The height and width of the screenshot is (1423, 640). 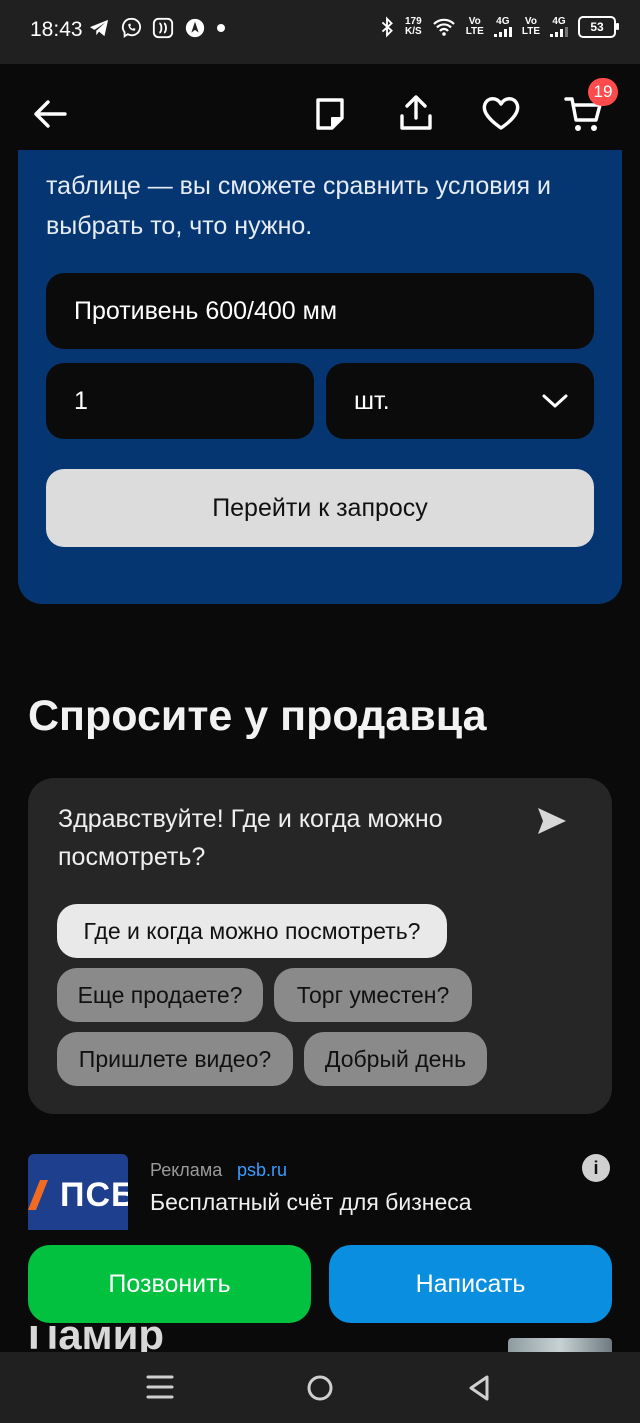 What do you see at coordinates (320, 508) in the screenshot?
I see `go-to-request-button: Перейти к запросу` at bounding box center [320, 508].